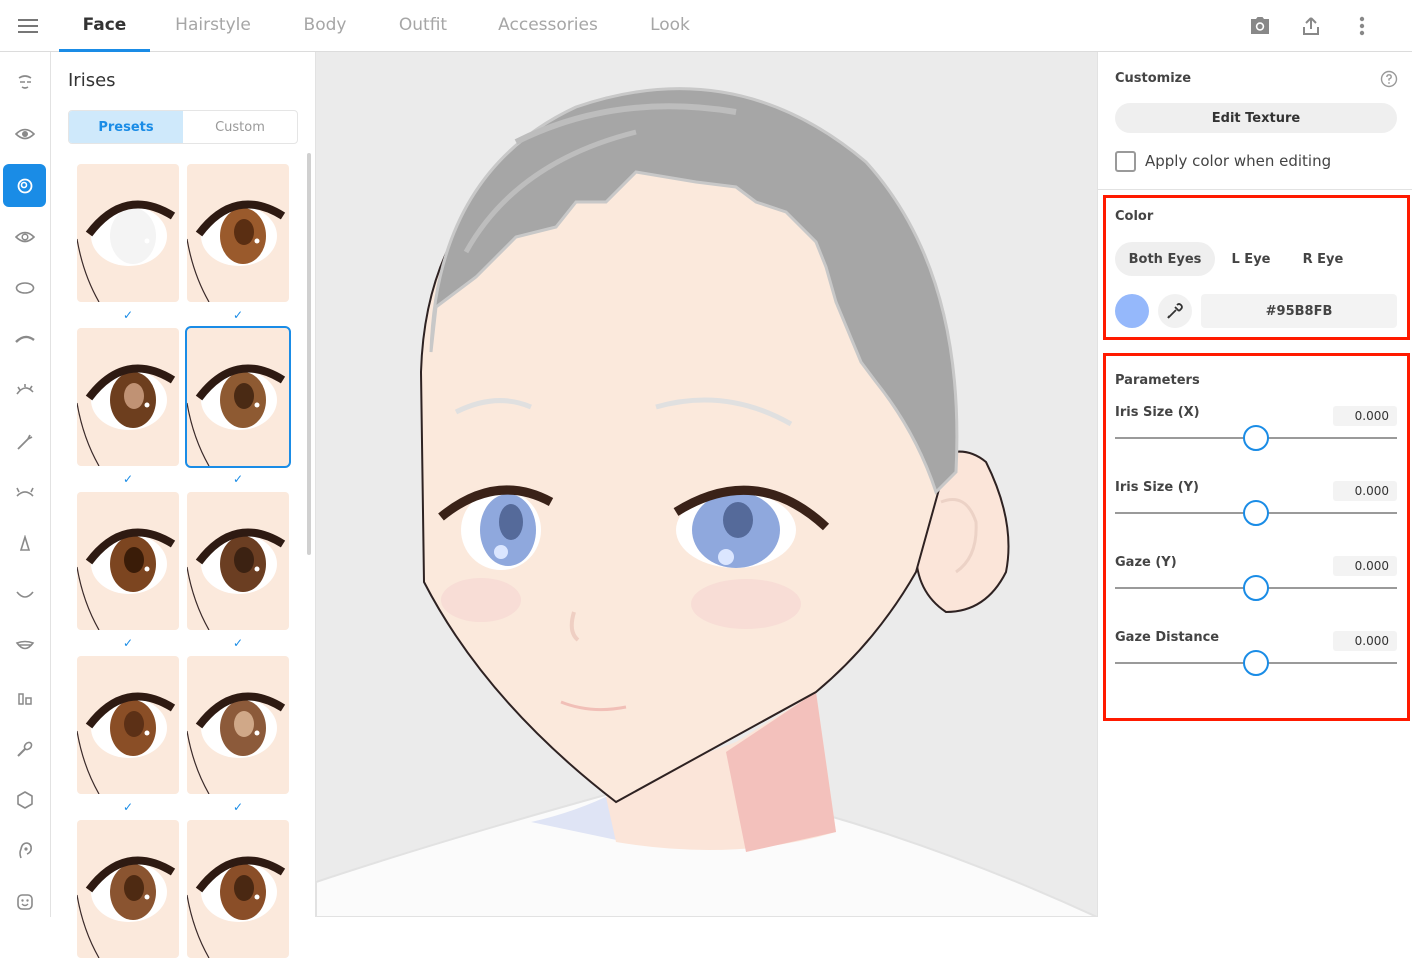 The image size is (1412, 958). I want to click on cheek-icon, so click(24, 696).